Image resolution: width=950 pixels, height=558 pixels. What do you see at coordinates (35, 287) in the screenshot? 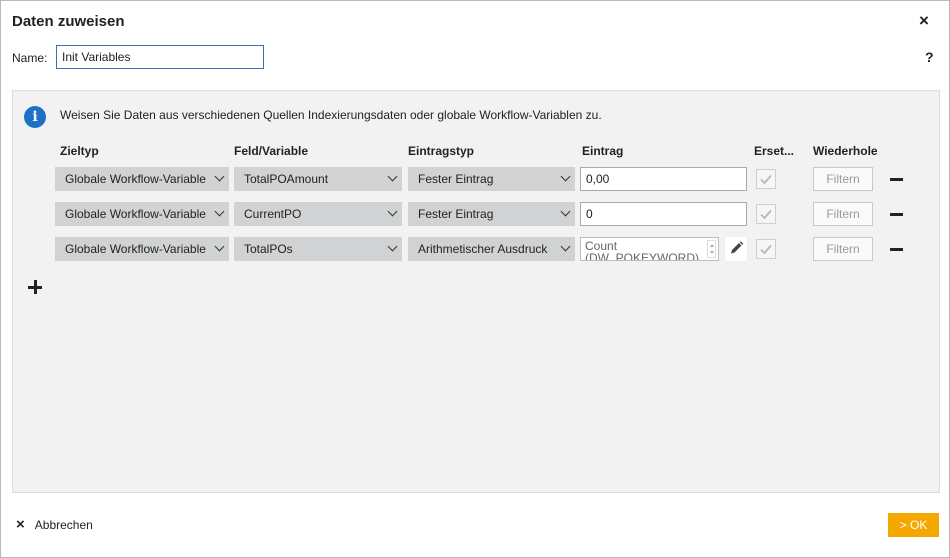
I see `add-row-icon` at bounding box center [35, 287].